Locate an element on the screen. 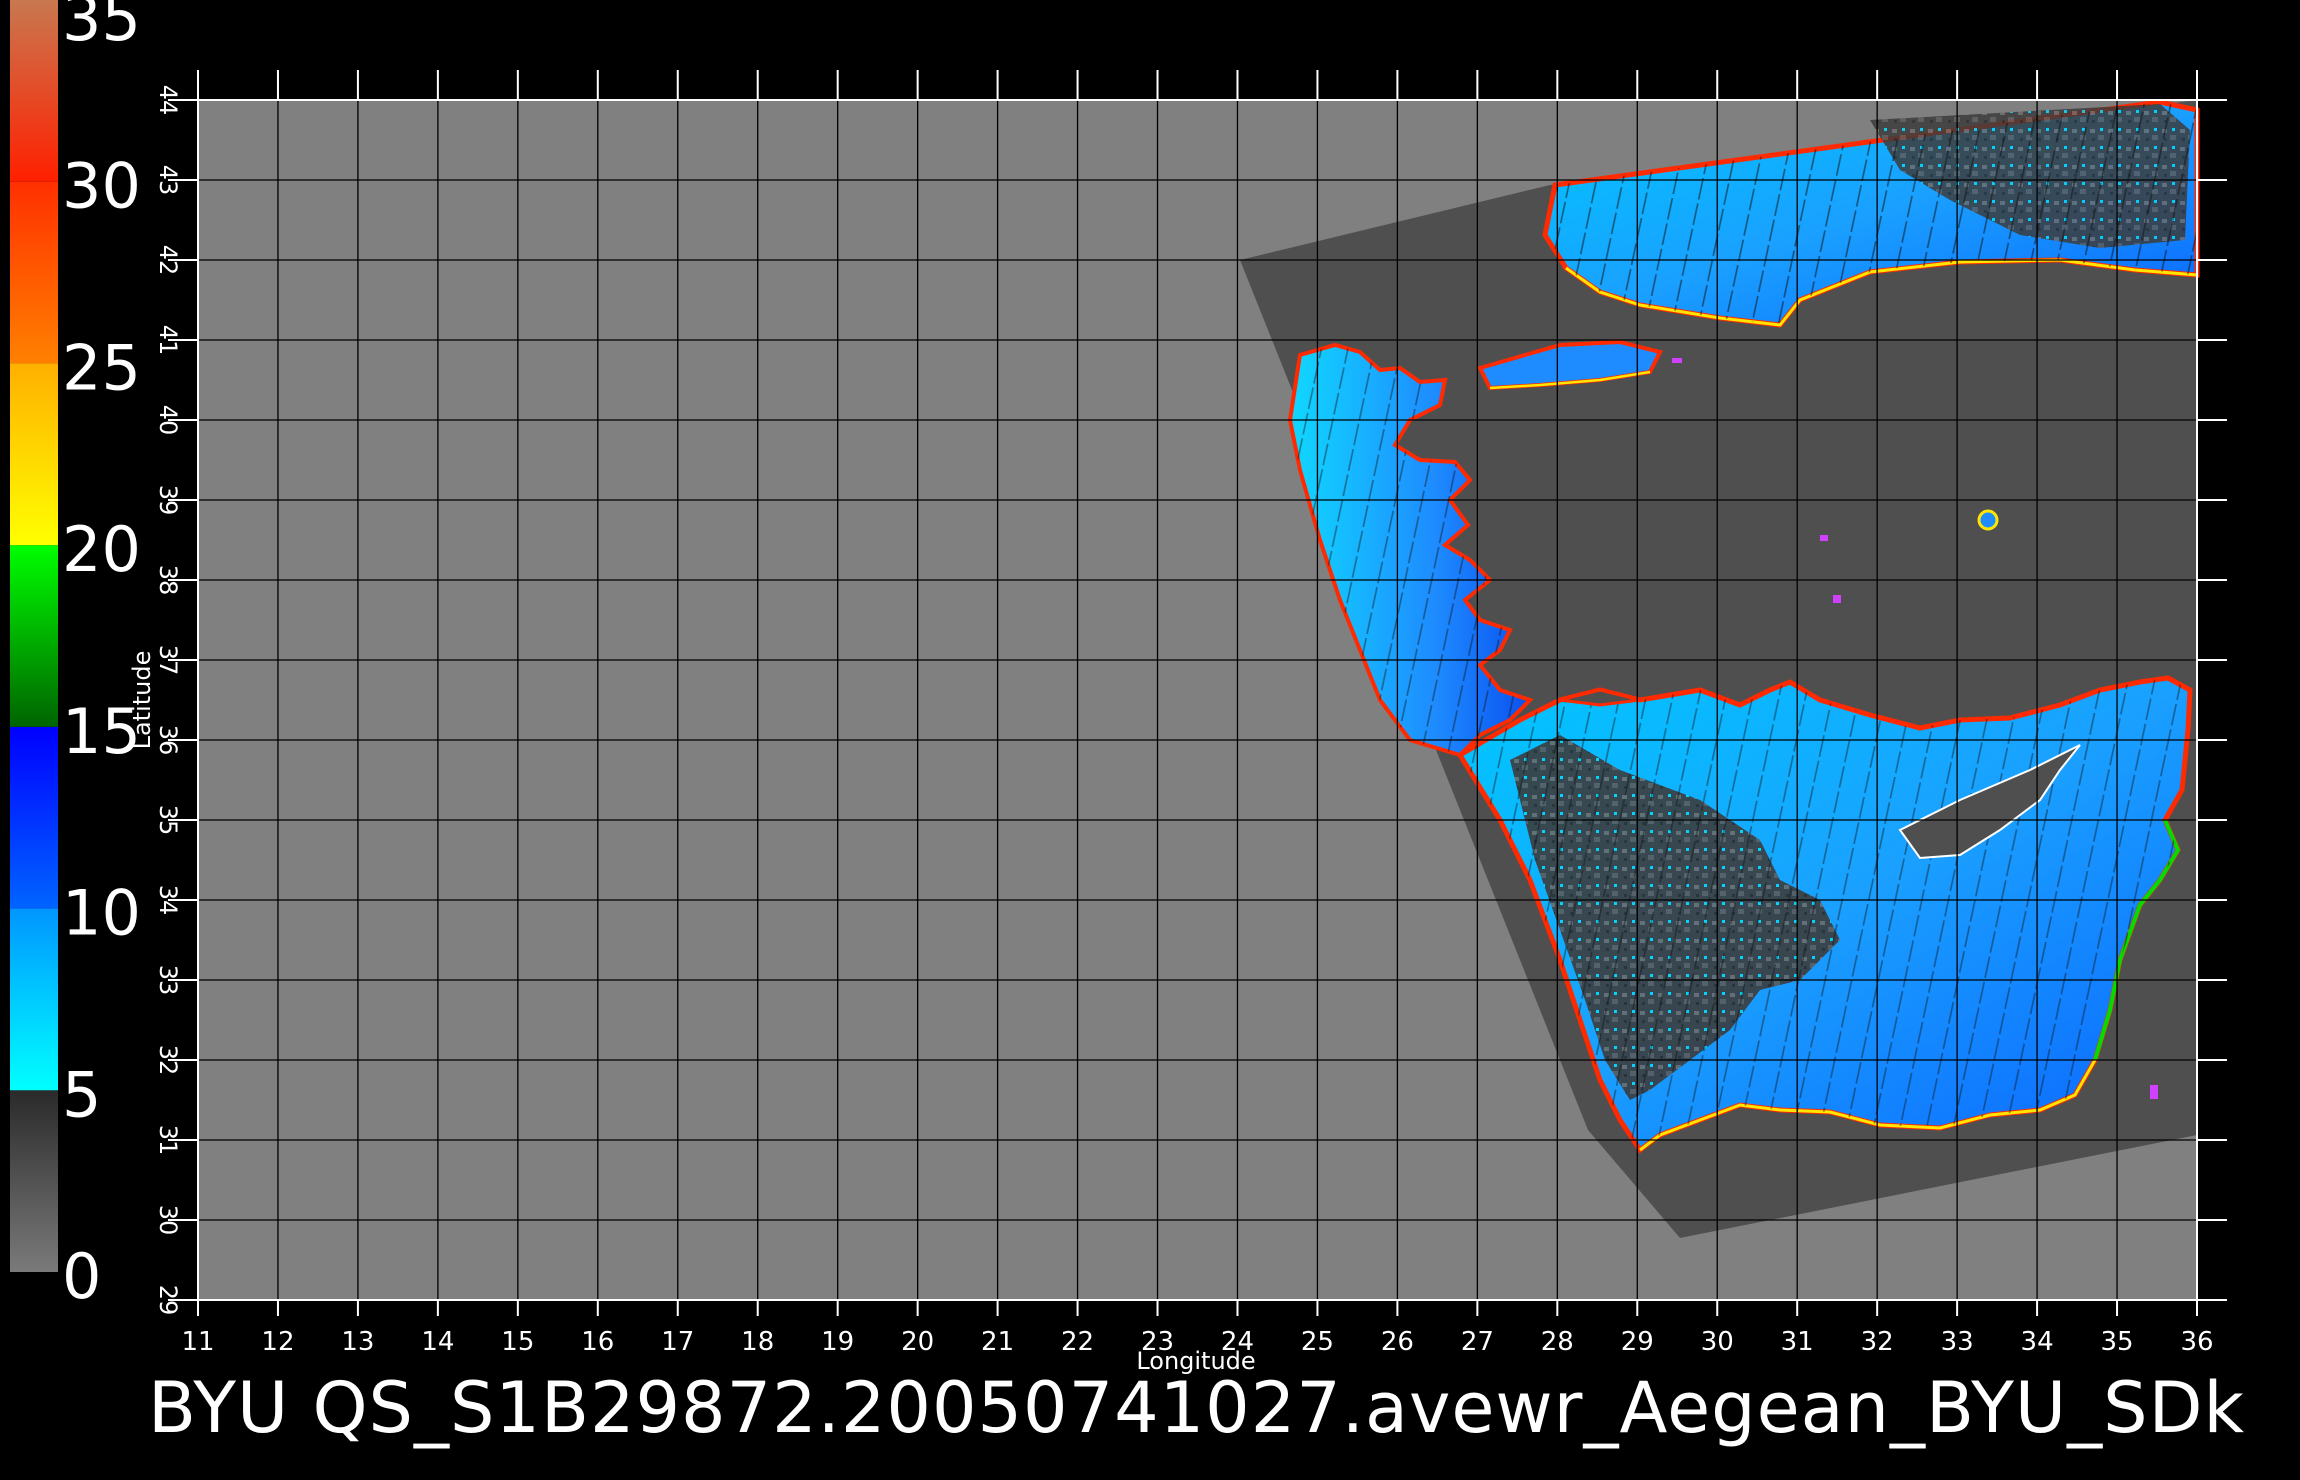 The width and height of the screenshot is (2300, 1480). colorbar-tick-label: 35 is located at coordinates (101, 27).